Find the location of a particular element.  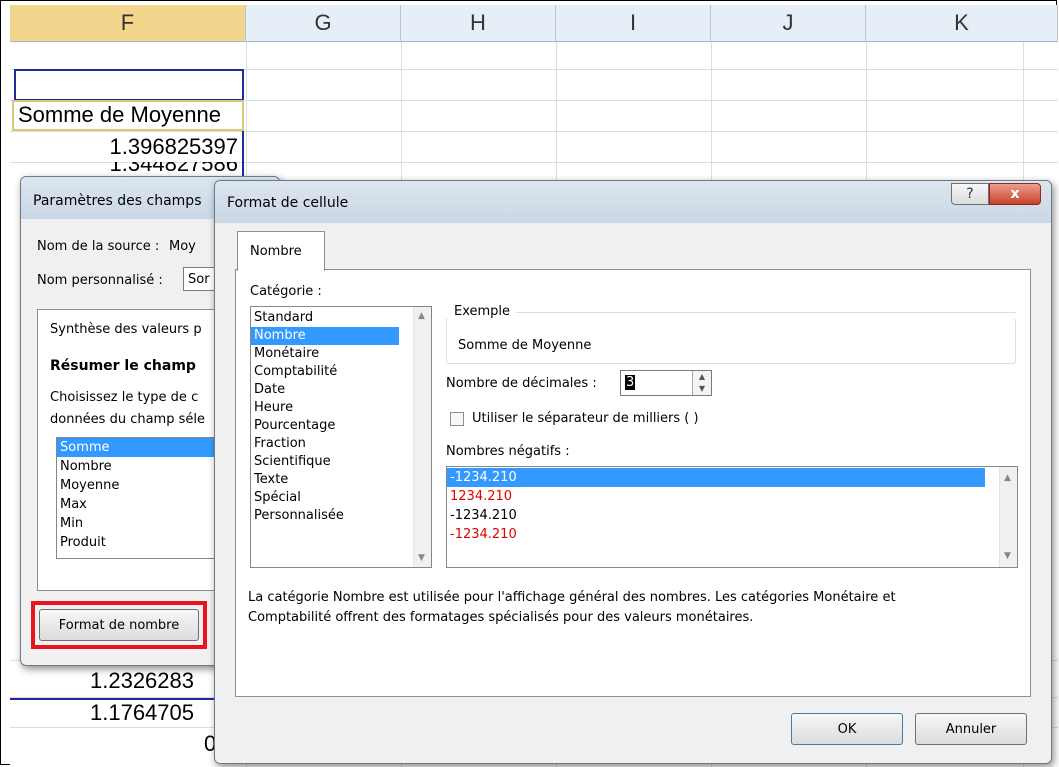

close-icon: x is located at coordinates (1015, 194).